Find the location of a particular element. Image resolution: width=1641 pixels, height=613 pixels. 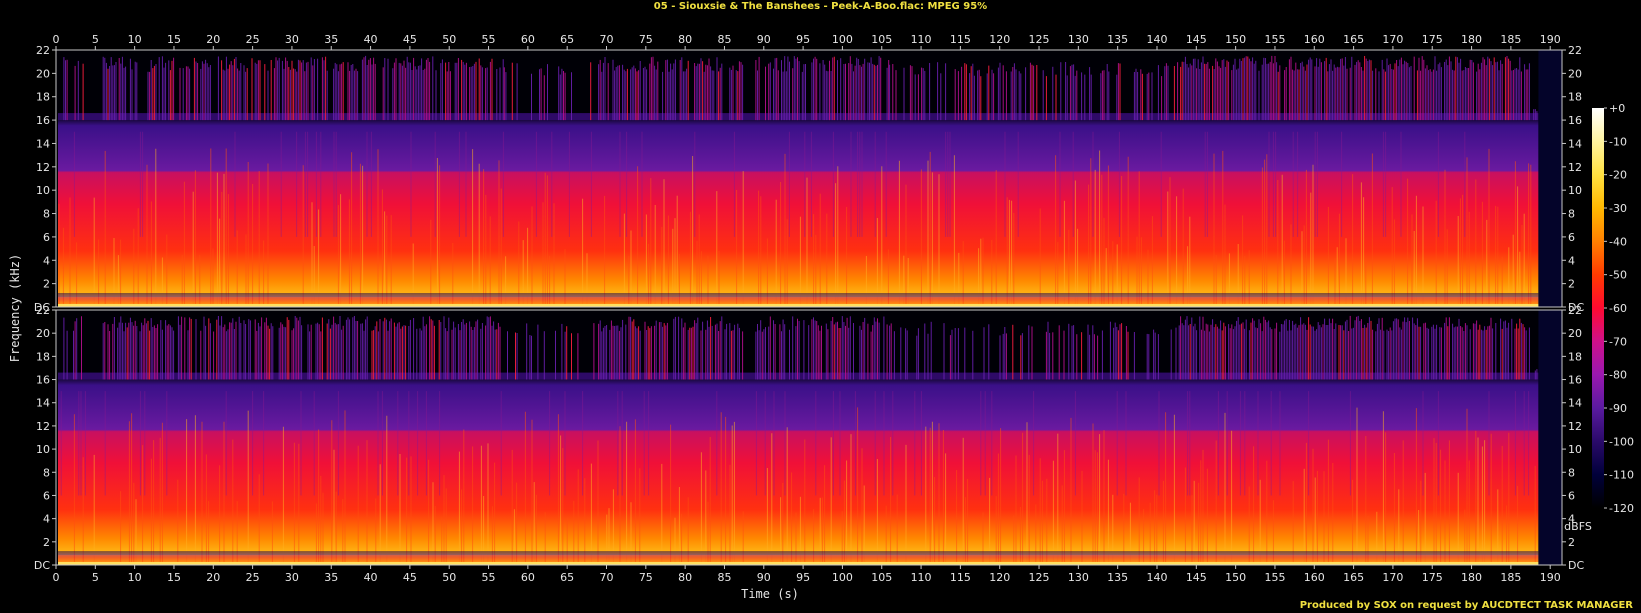

x-tick-label: 25 is located at coordinates (253, 577).